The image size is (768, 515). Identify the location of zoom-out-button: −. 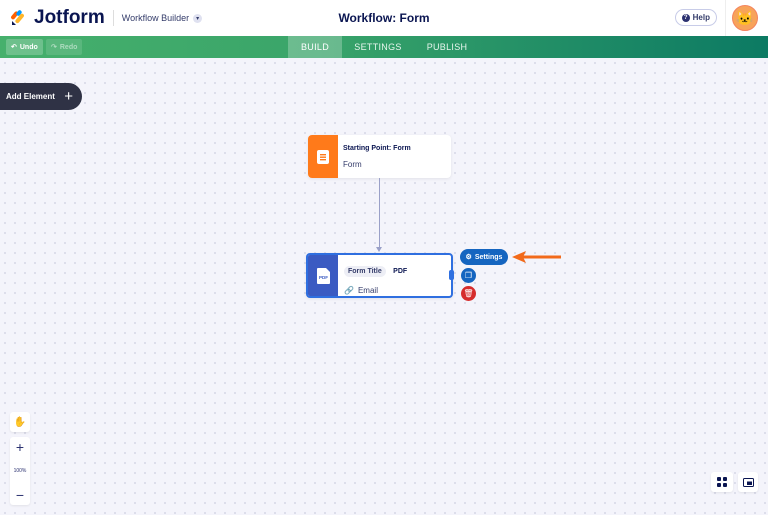
(20, 495).